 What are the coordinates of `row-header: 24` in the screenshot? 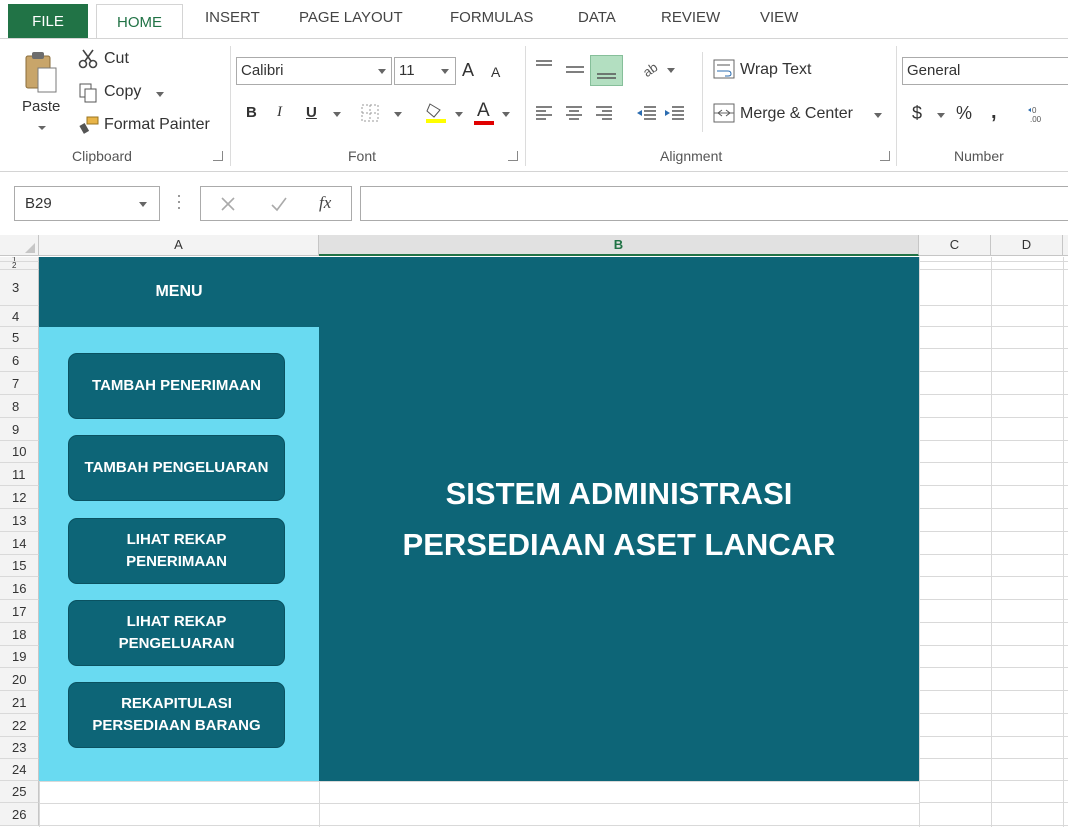 It's located at (19, 770).